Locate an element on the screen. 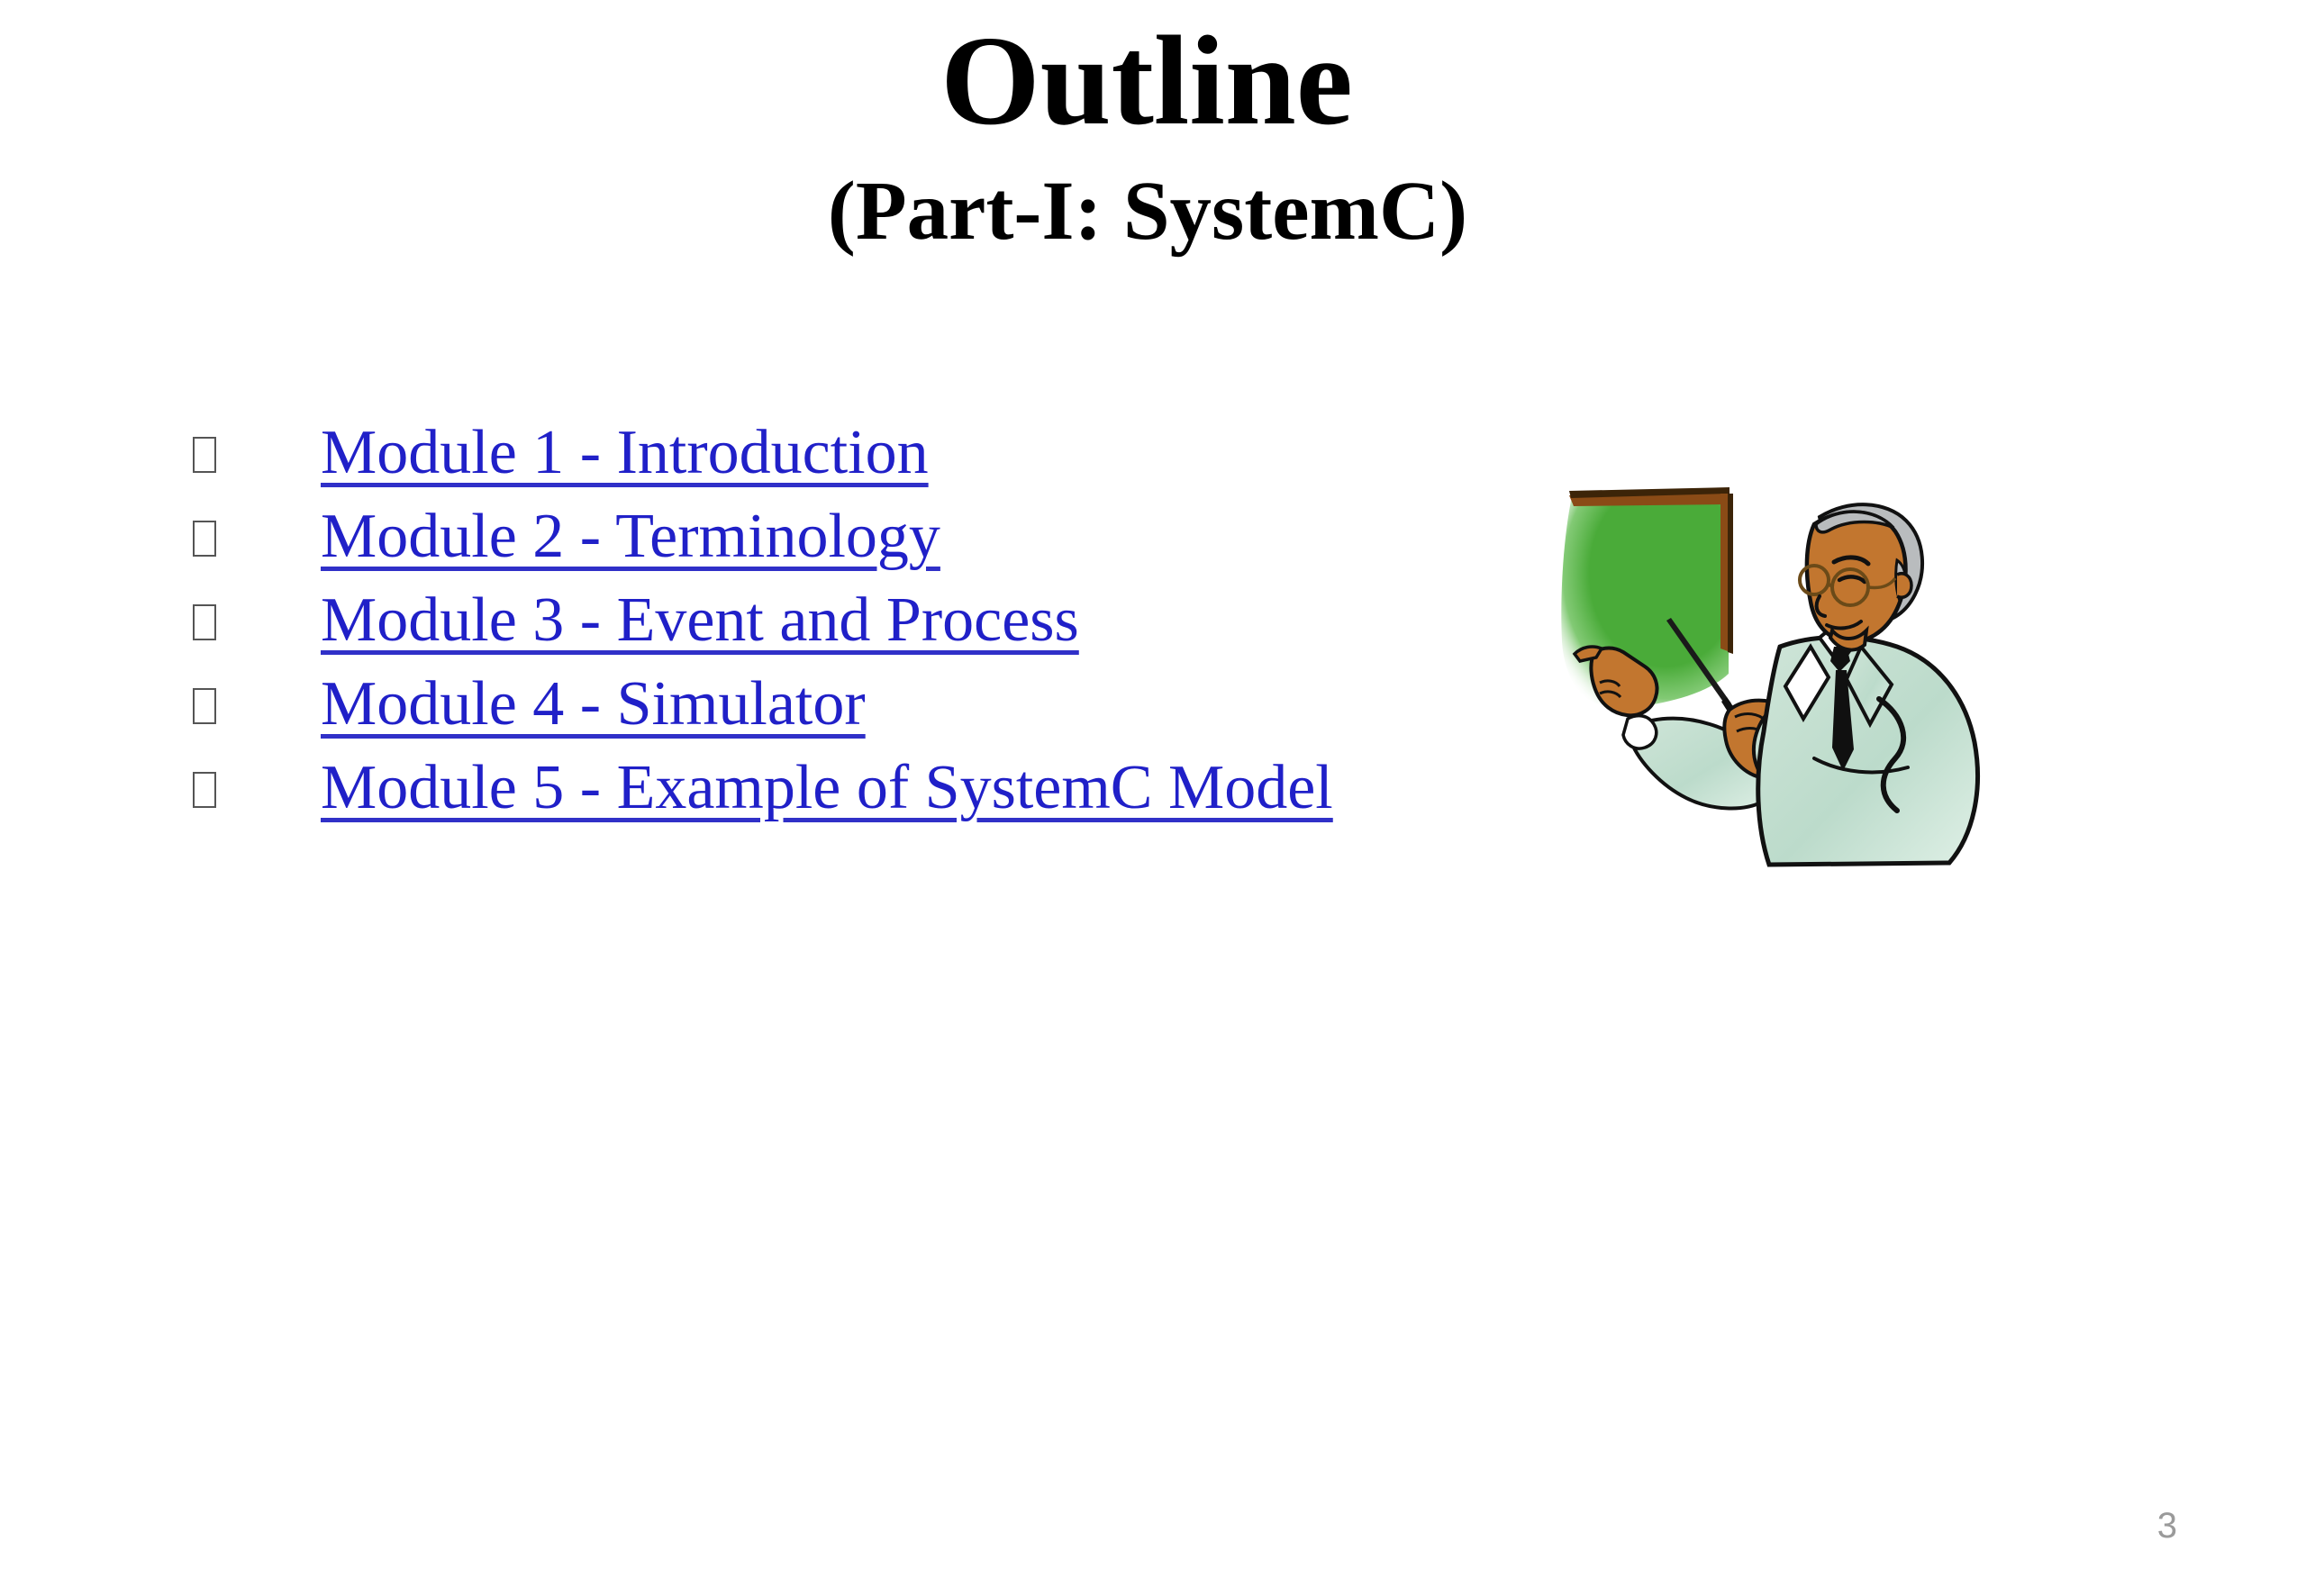 The height and width of the screenshot is (1596, 2306). presenter-at-chalkboard-image is located at coordinates (1769, 668).